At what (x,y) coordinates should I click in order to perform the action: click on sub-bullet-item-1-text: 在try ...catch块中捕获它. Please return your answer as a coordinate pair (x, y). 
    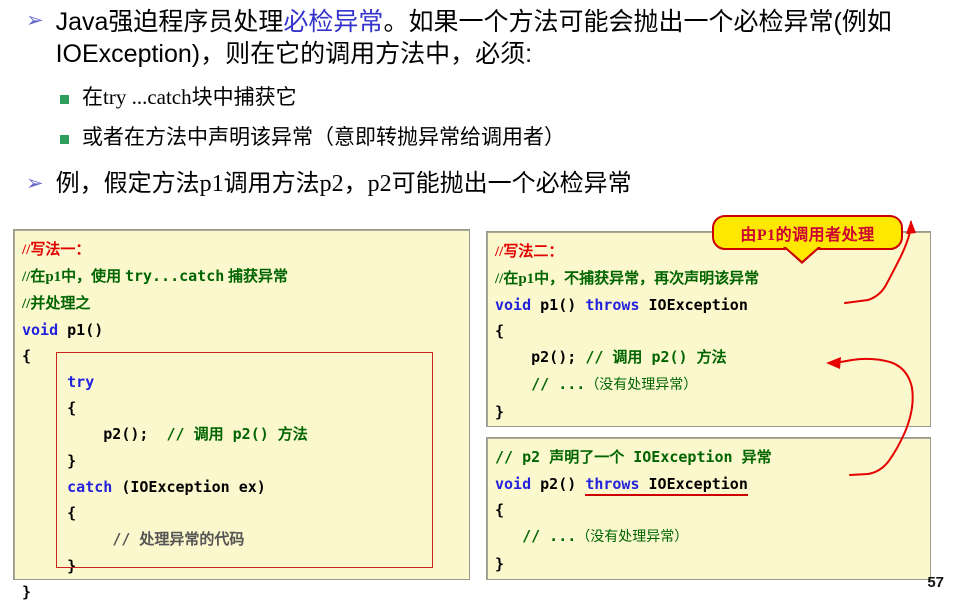
    Looking at the image, I should click on (189, 97).